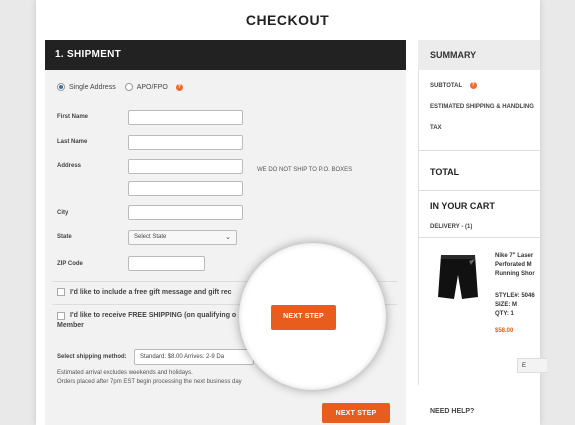 Image resolution: width=575 pixels, height=425 pixels. Describe the element at coordinates (69, 166) in the screenshot. I see `address-label: Address` at that location.